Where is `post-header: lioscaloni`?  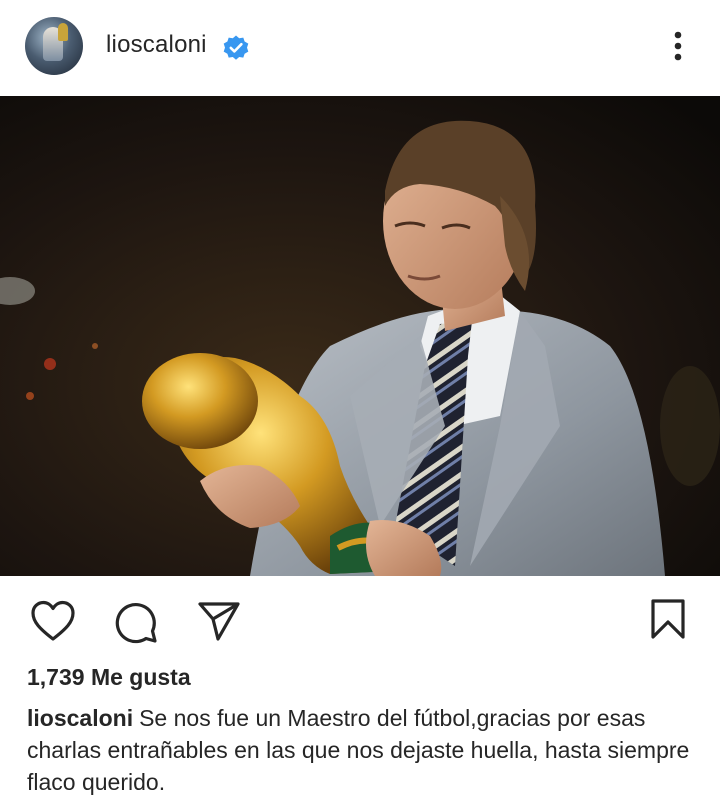
post-header: lioscaloni is located at coordinates (360, 48).